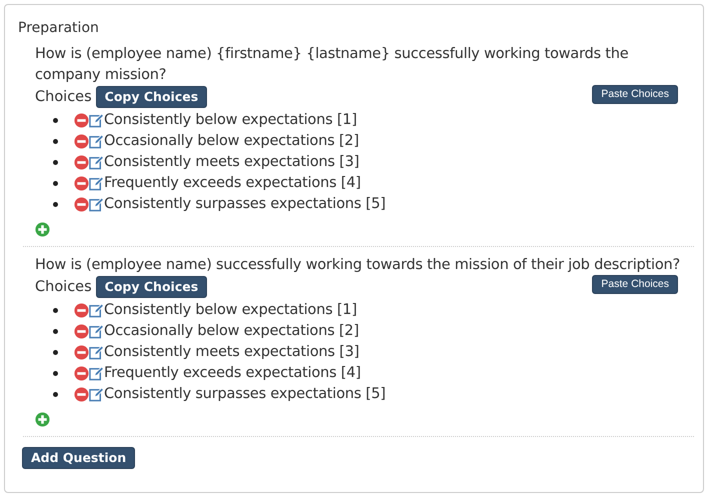 This screenshot has width=707, height=496. I want to click on panel-title: Preparation, so click(59, 28).